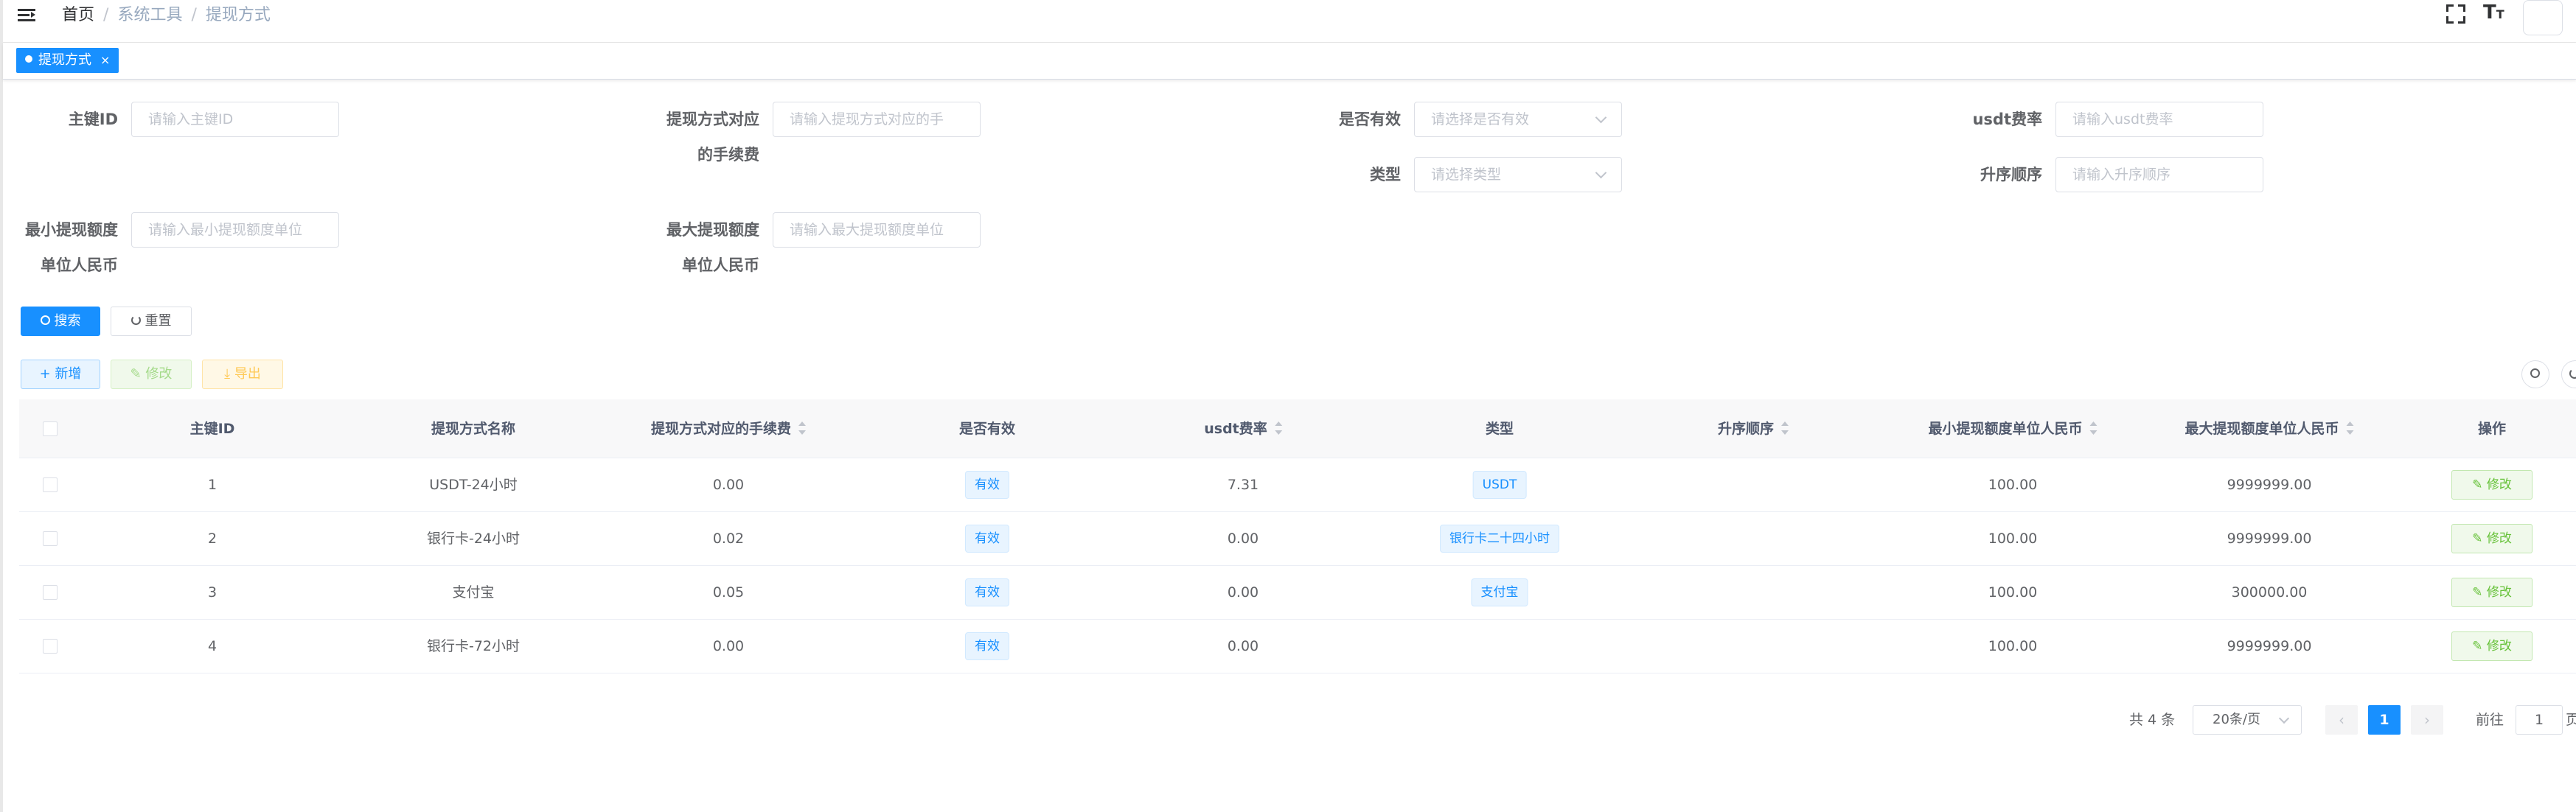 This screenshot has height=812, width=2576. What do you see at coordinates (474, 646) in the screenshot?
I see `cell-name: 银行卡-72小时` at bounding box center [474, 646].